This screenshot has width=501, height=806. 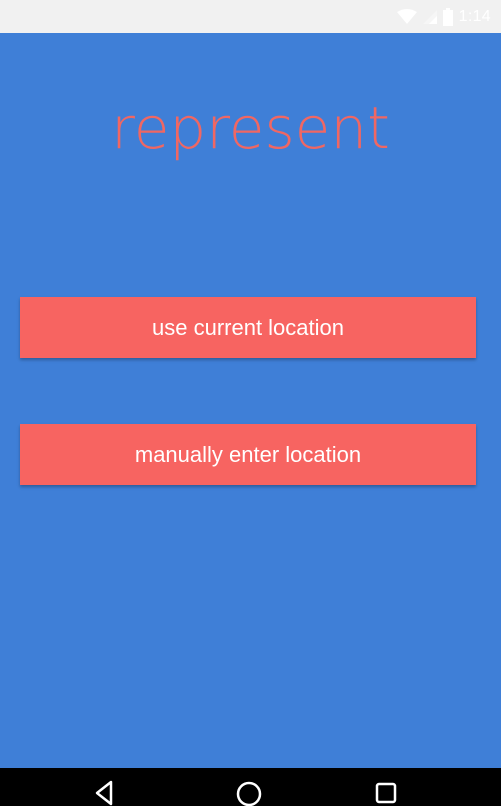 I want to click on app-title: represent, so click(x=250, y=128).